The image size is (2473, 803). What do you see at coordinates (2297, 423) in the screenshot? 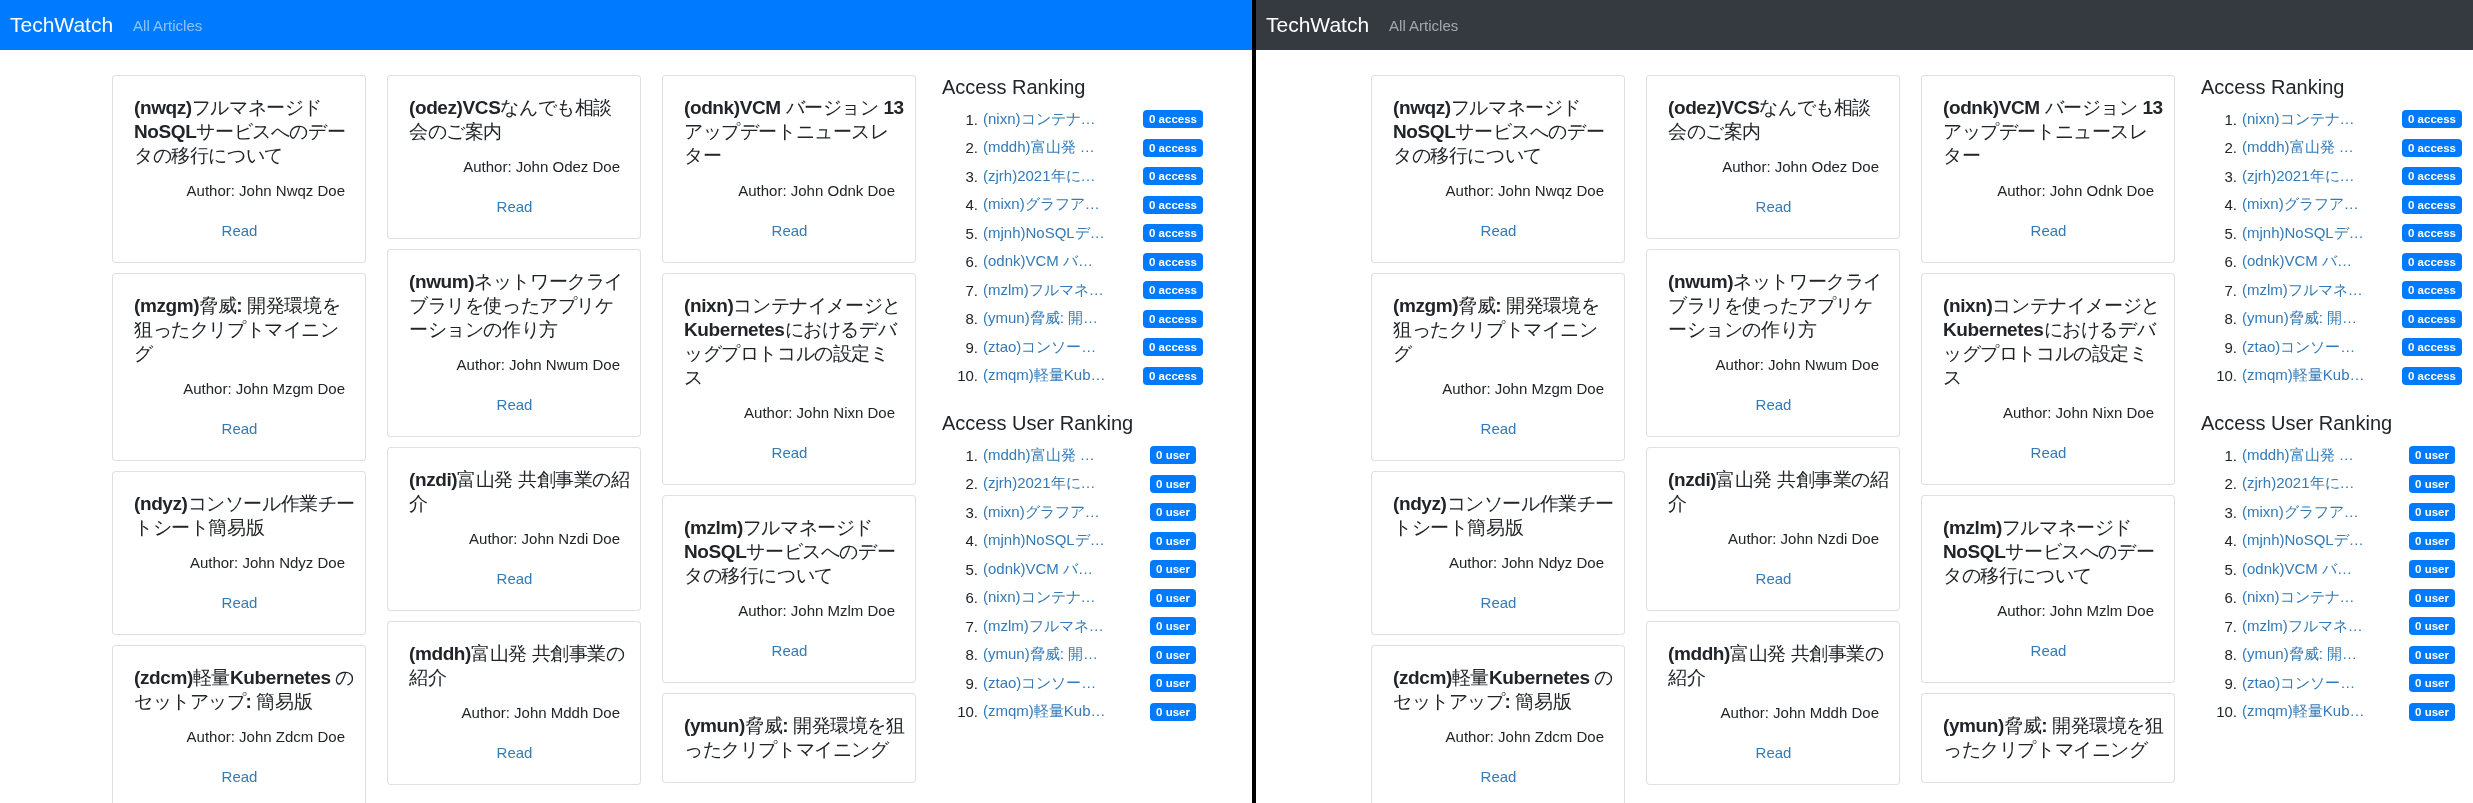
I see `ranking-heading: Access User Ranking` at bounding box center [2297, 423].